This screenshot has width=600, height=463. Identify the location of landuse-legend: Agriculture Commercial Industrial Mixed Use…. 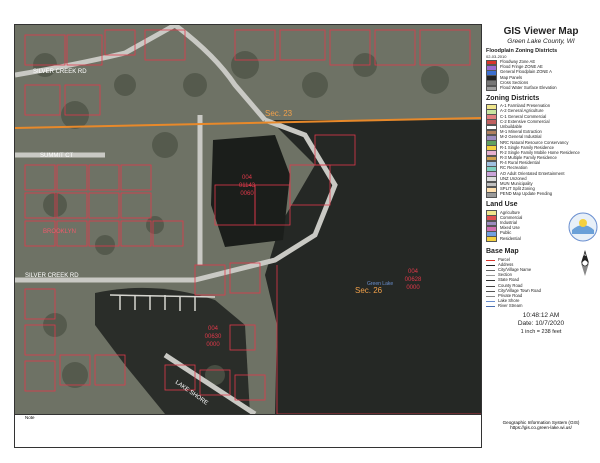
(524, 227).